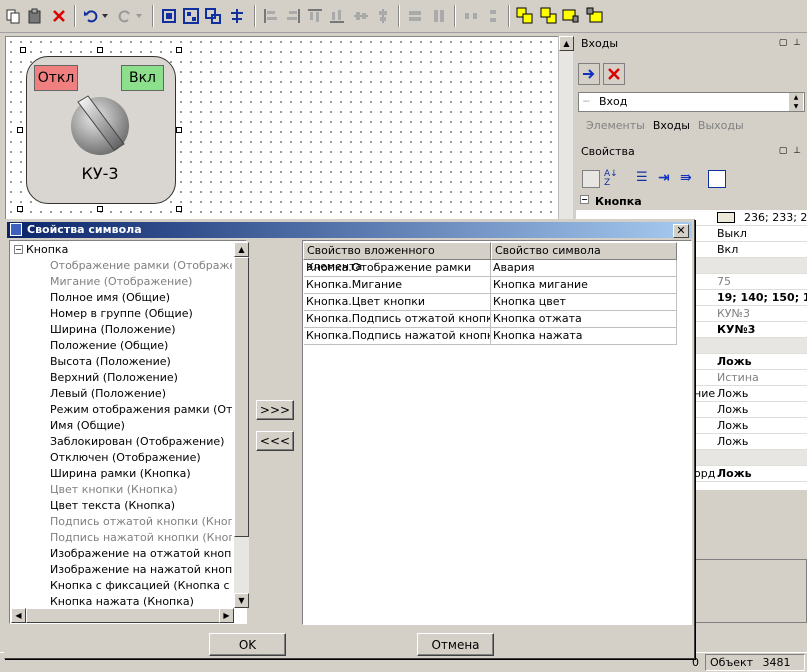  Describe the element at coordinates (141, 346) in the screenshot. I see `tree-item: Положение (Общие)` at that location.